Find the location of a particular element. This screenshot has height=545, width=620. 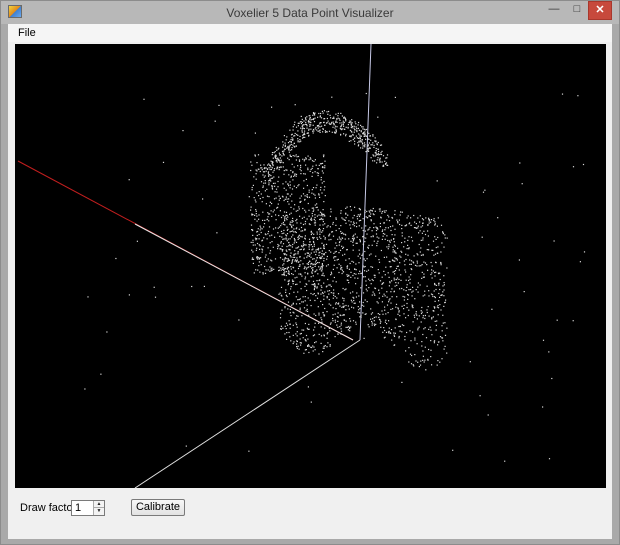

minimize-button: — is located at coordinates (554, 10).